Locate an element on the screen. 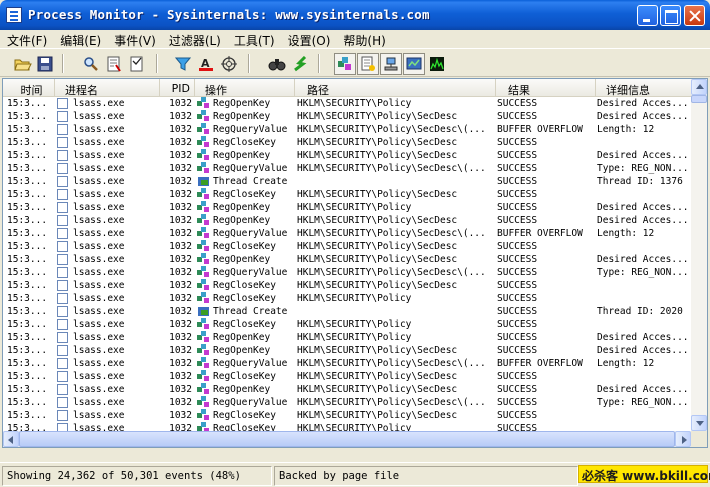 The width and height of the screenshot is (710, 487). jump-icon is located at coordinates (300, 64).